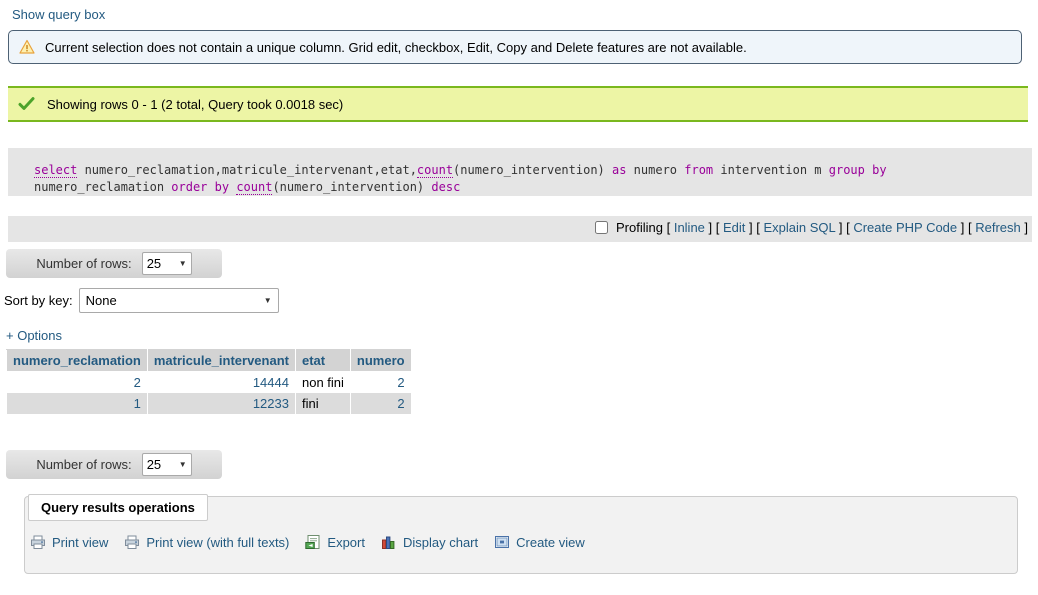 The image size is (1038, 595). Describe the element at coordinates (58, 14) in the screenshot. I see `show-query-box-link: Show query box` at that location.